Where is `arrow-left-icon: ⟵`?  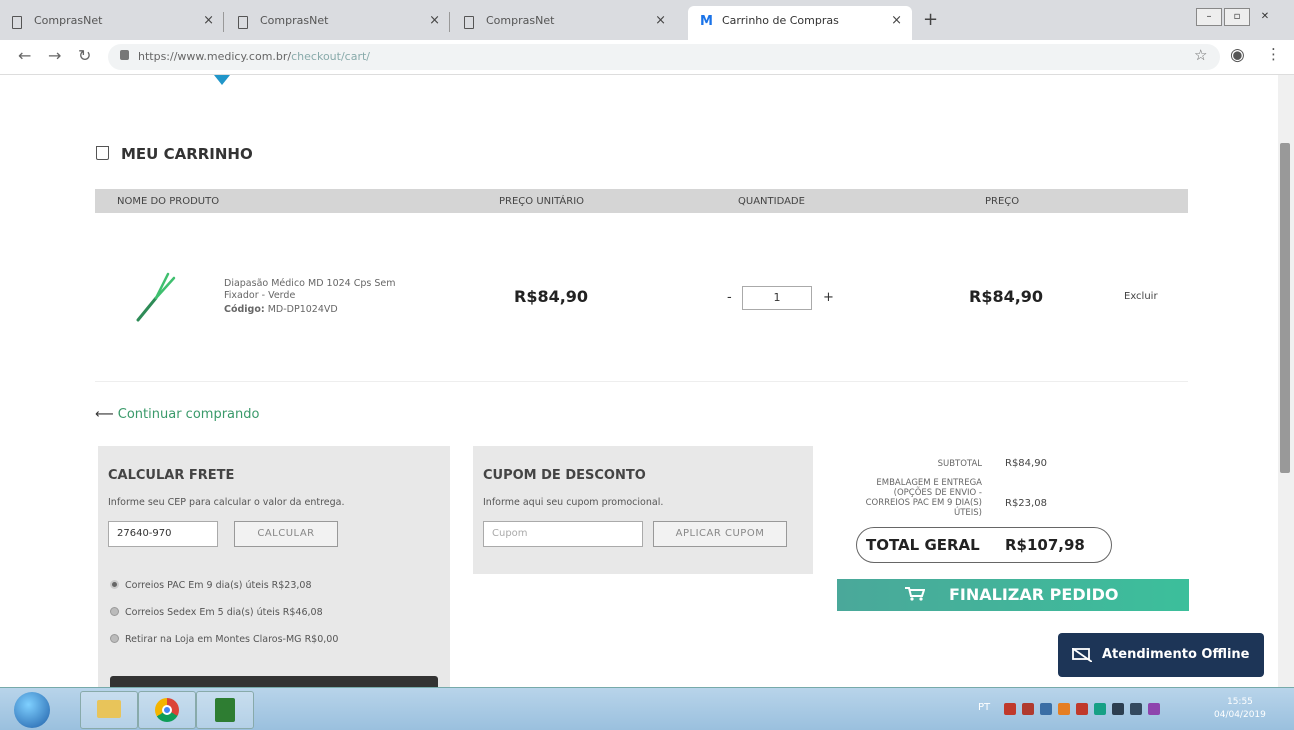
arrow-left-icon: ⟵ is located at coordinates (104, 414).